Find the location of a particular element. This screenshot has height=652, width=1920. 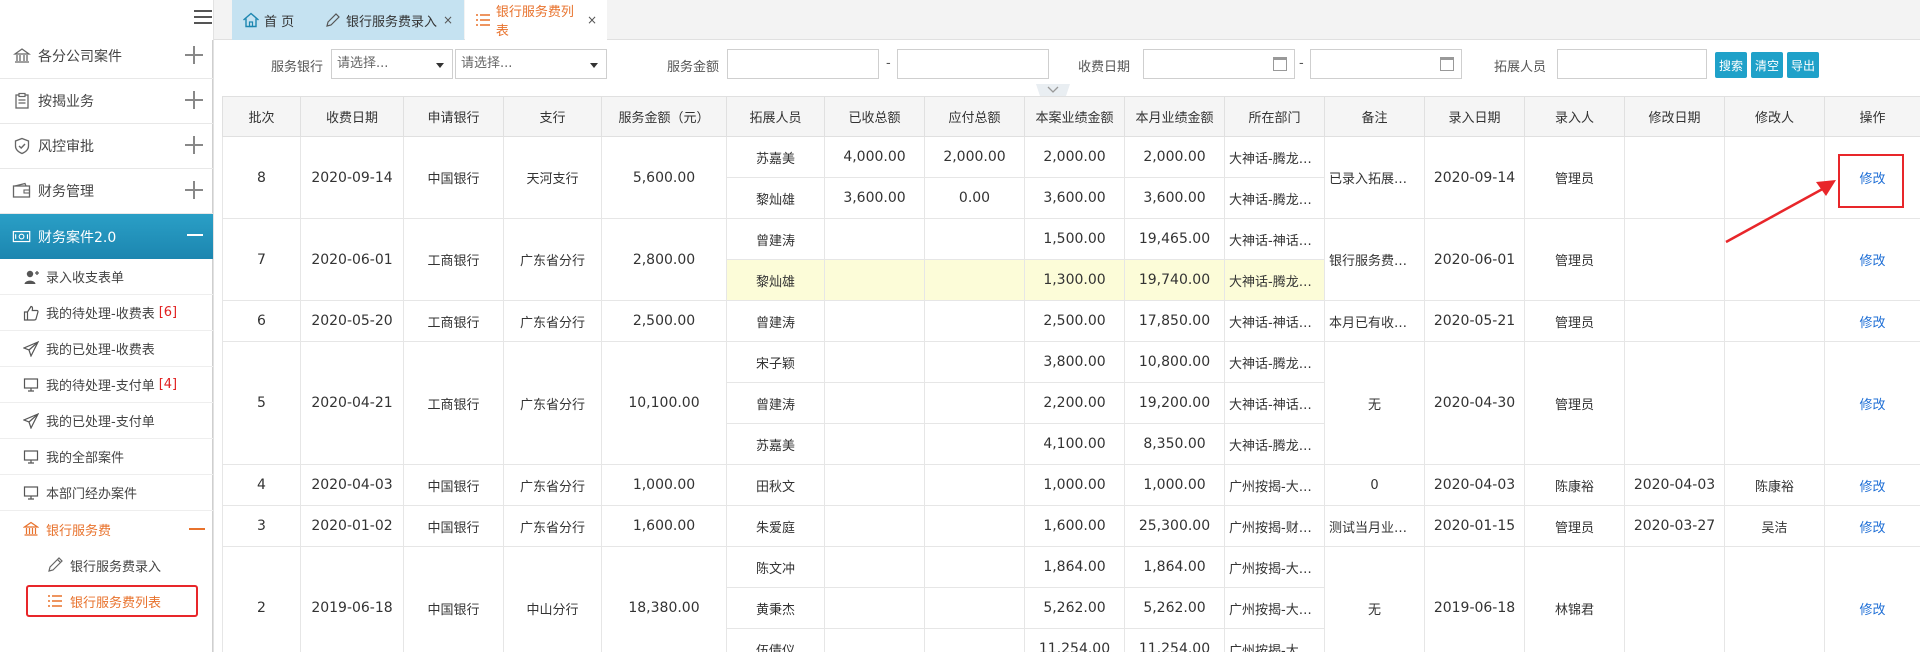

tab-bank-fee-list: 银行服务费列表 × is located at coordinates (536, 20).